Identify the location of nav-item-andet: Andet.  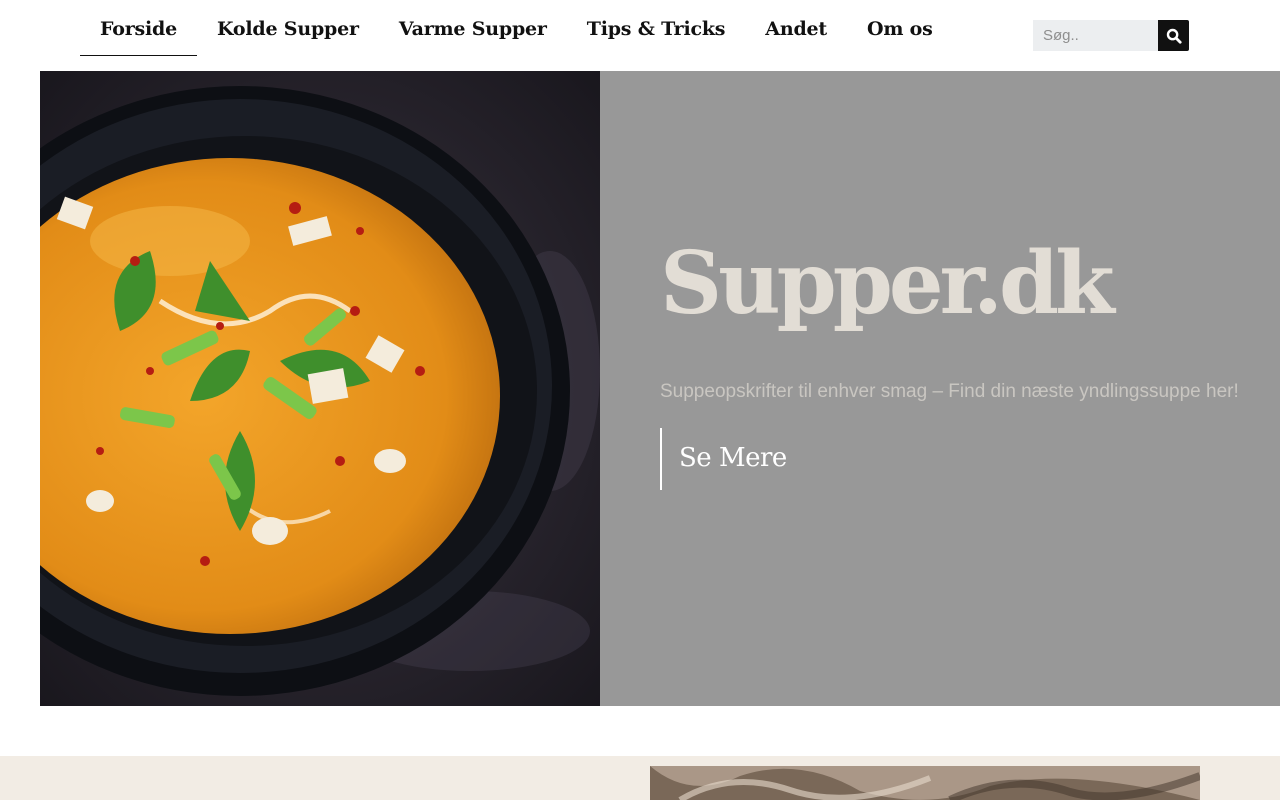
(796, 28).